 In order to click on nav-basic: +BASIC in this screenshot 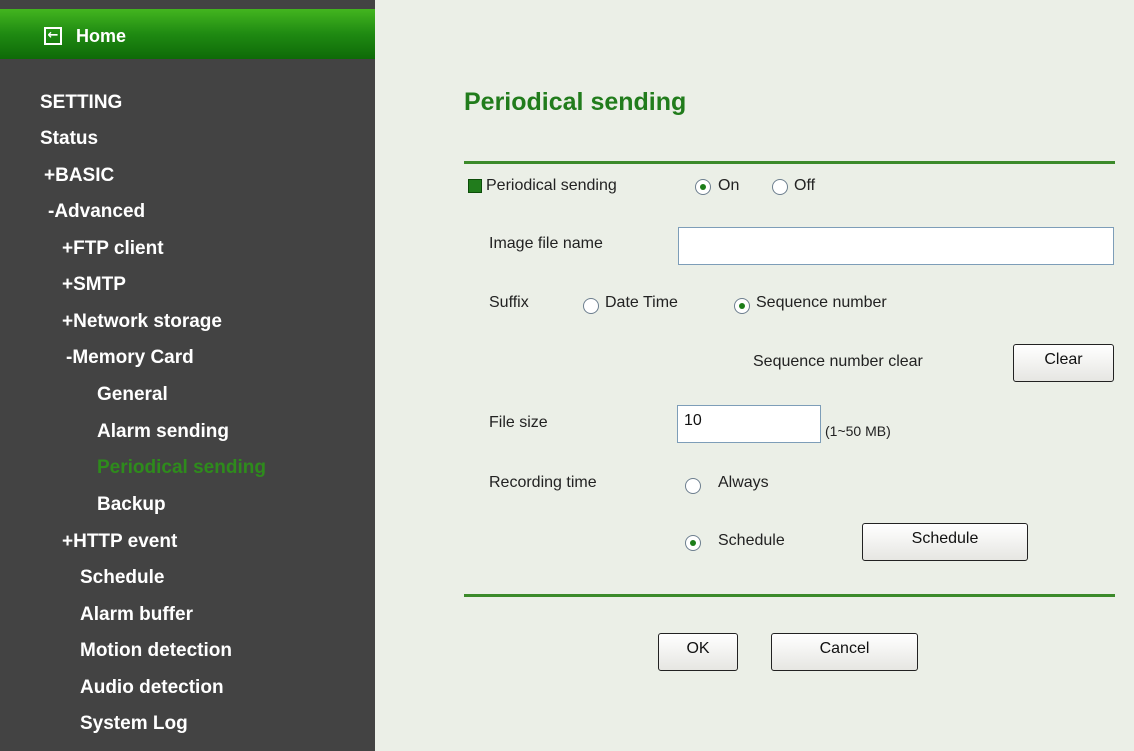, I will do `click(79, 176)`.